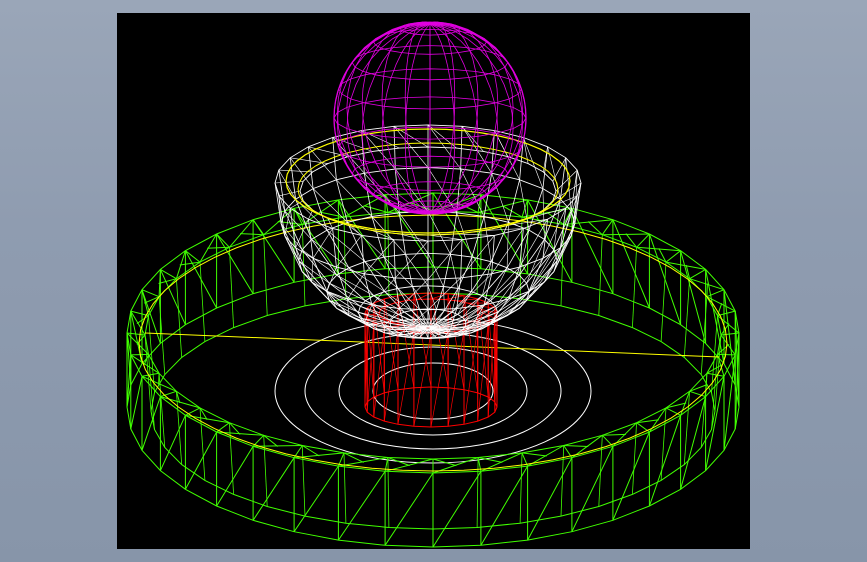 The width and height of the screenshot is (867, 562). Describe the element at coordinates (428, 232) in the screenshot. I see `hemispherical-bowl` at that location.